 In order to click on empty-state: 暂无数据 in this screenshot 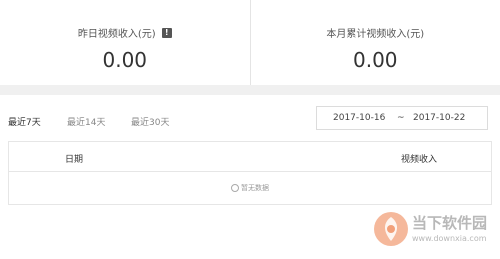, I will do `click(250, 188)`.